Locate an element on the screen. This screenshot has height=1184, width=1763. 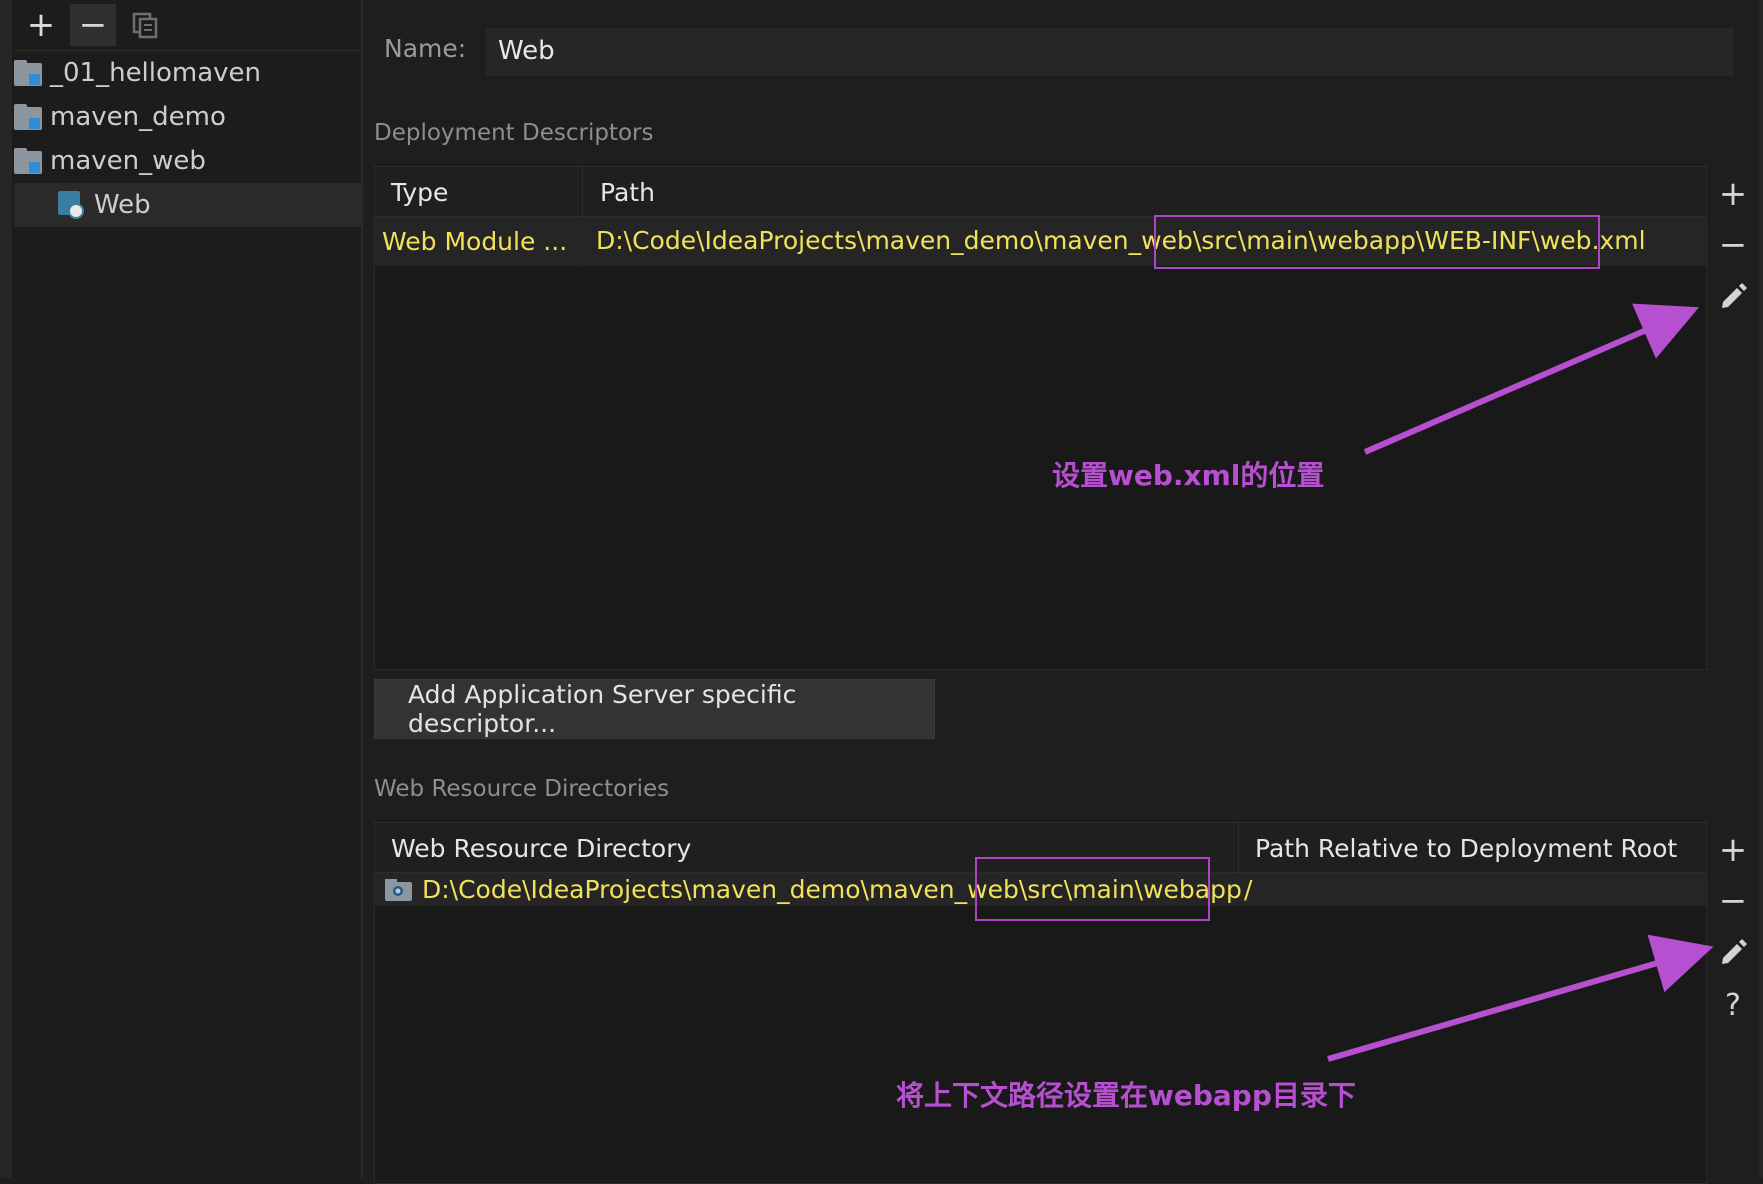
resource-annotation: 将上下文路径设置在webapp目录下 is located at coordinates (1126, 1095).